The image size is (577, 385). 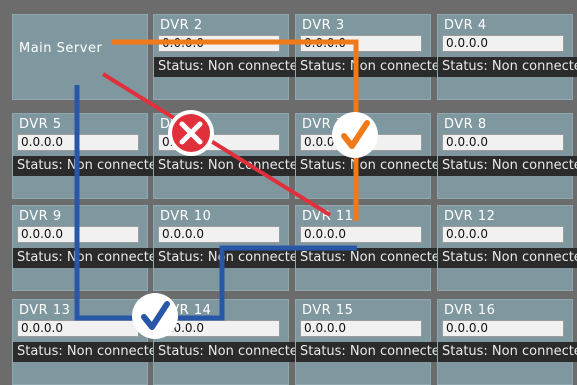 What do you see at coordinates (470, 216) in the screenshot?
I see `dvr-label: DVR 12` at bounding box center [470, 216].